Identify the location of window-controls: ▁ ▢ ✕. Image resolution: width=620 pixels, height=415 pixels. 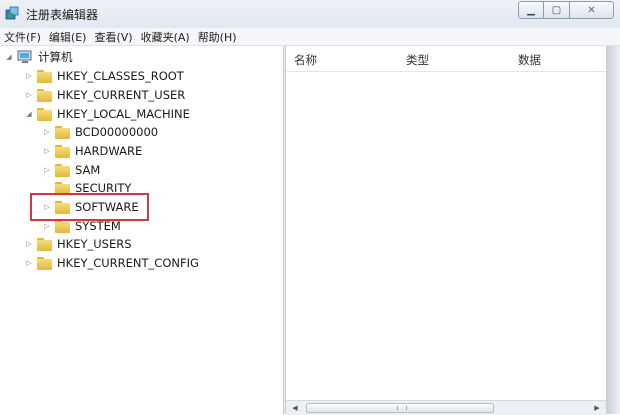
(566, 11).